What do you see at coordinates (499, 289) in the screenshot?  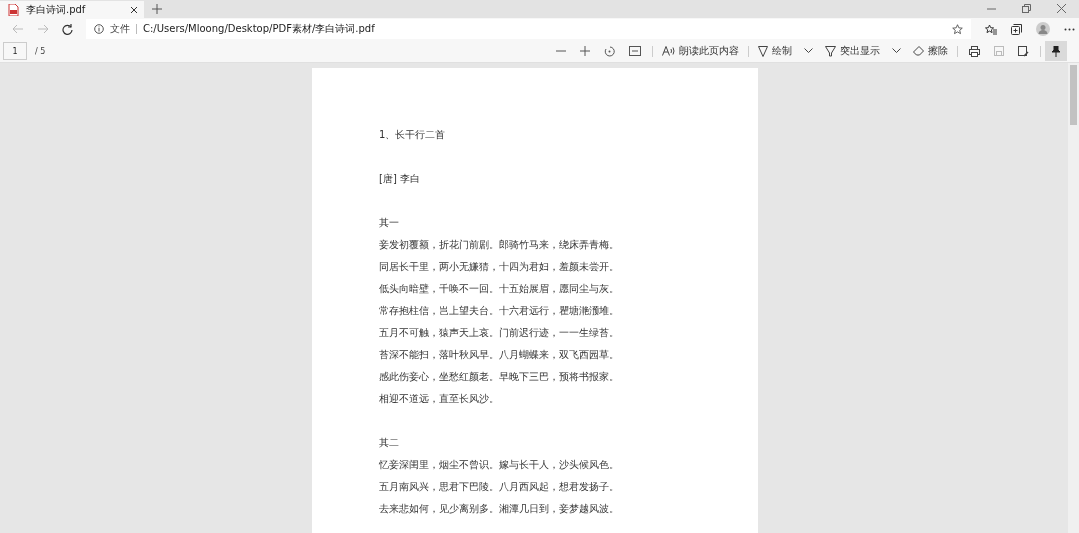 I see `poem-line: 低头向暗壁，千唤不一回。十五始展眉，愿同尘与灰。` at bounding box center [499, 289].